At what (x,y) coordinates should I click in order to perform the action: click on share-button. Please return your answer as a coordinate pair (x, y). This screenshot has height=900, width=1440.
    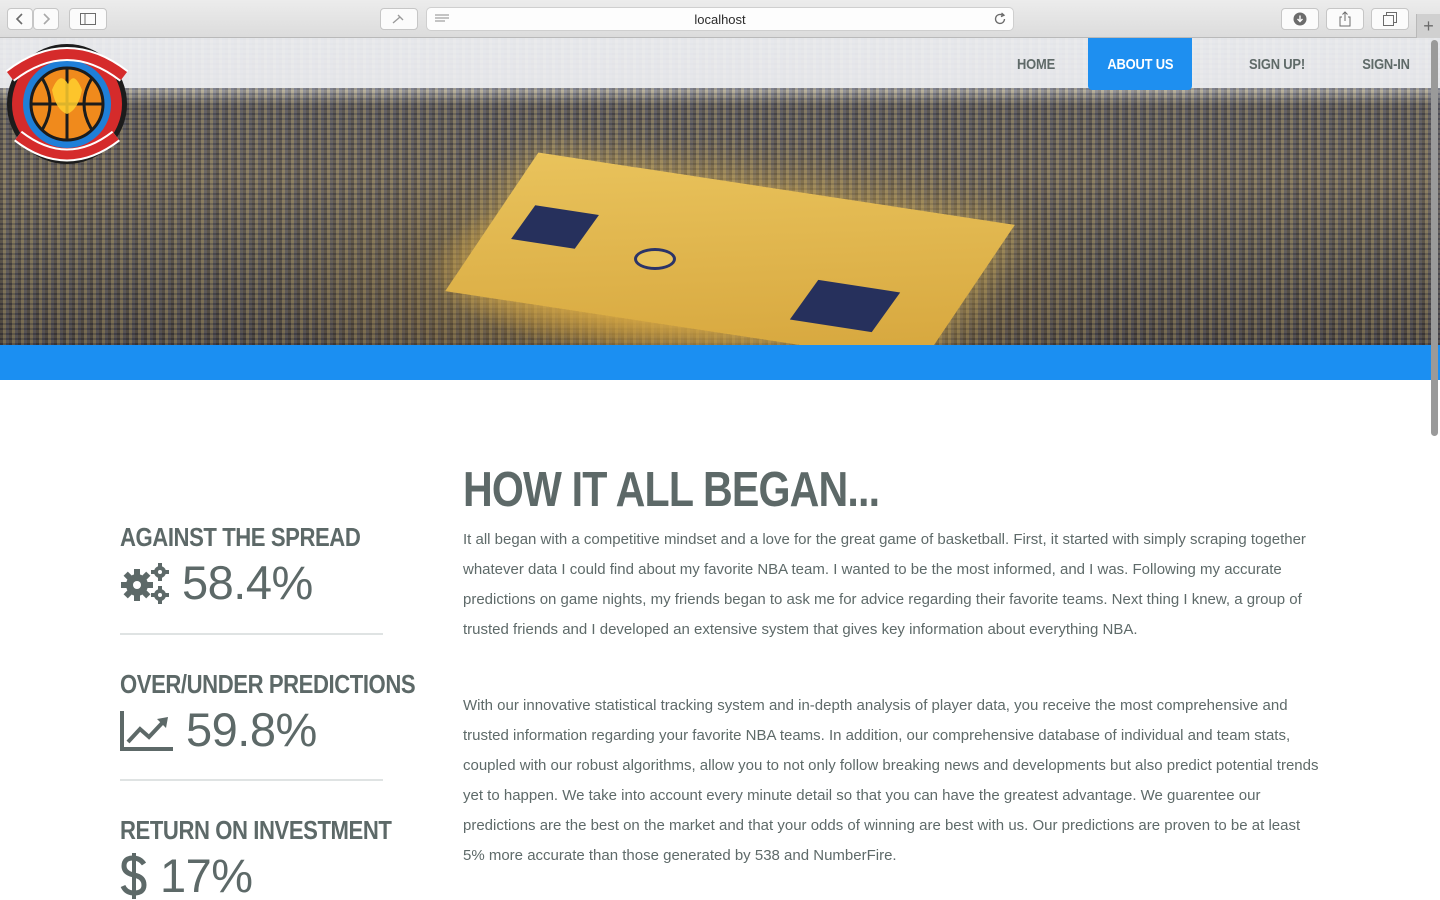
    Looking at the image, I should click on (1345, 19).